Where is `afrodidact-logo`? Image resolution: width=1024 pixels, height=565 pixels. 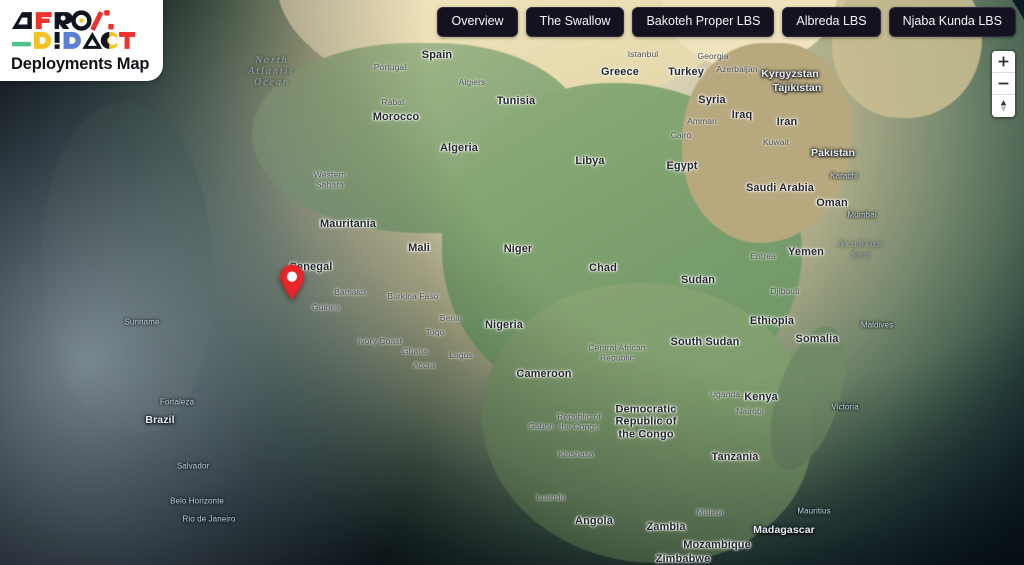 afrodidact-logo is located at coordinates (73, 29).